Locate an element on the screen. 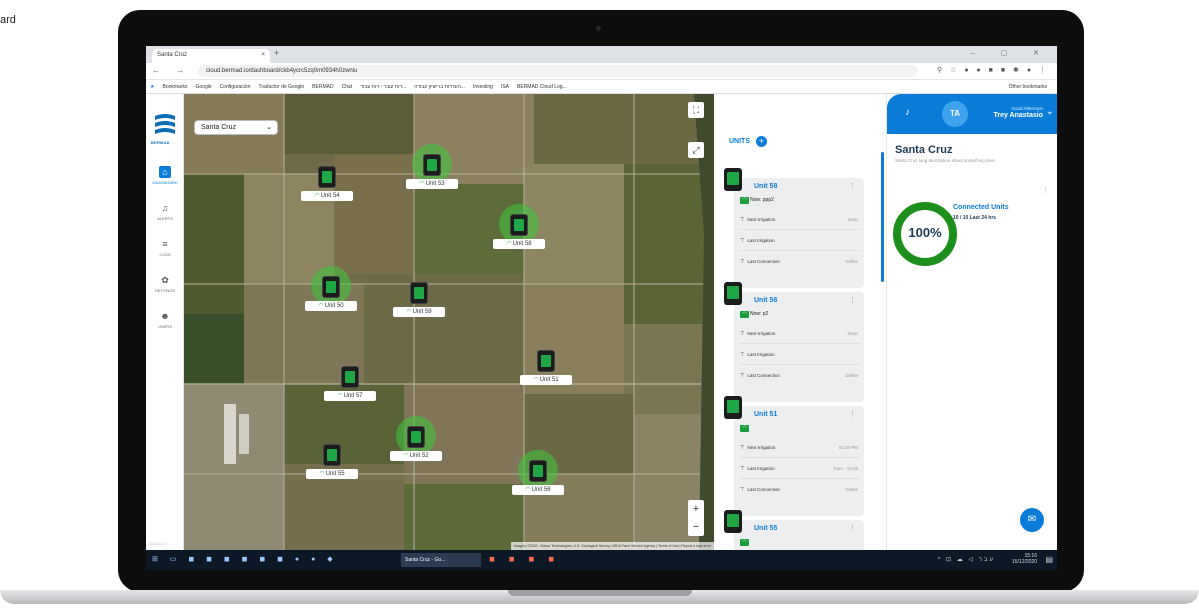 This screenshot has height=612, width=1199. taskbar-pinned-icons: ◼ ◼ ◼ ◼ is located at coordinates (524, 559).